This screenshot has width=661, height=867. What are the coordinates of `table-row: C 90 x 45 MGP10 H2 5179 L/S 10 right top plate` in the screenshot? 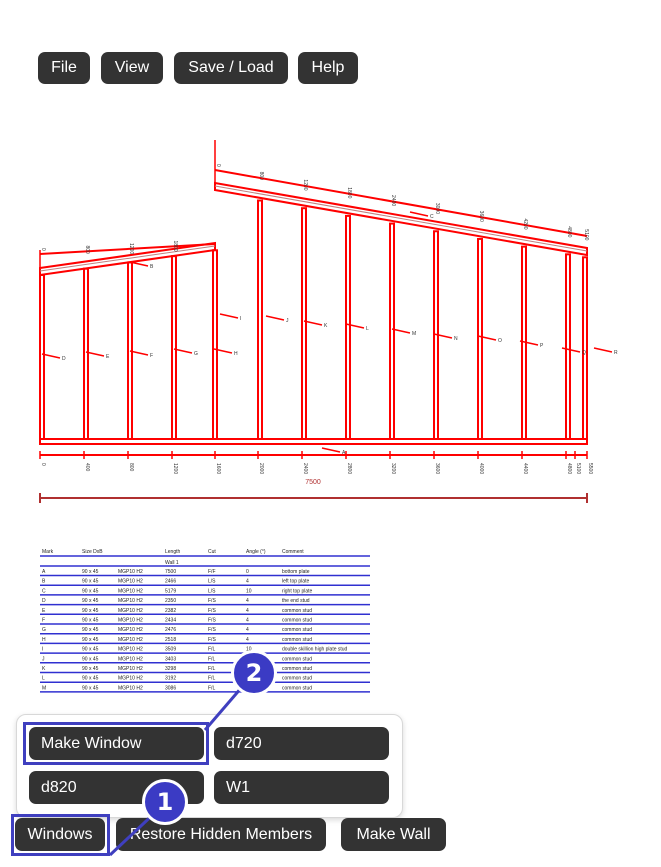 It's located at (177, 591).